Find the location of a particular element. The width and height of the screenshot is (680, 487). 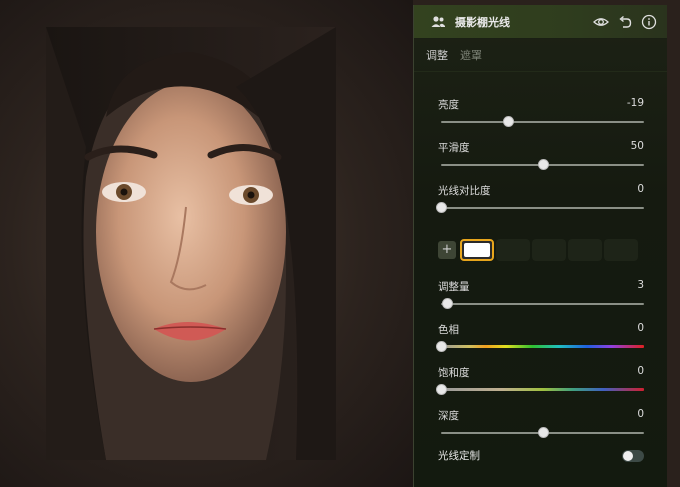

brightness-label: 亮度 is located at coordinates (448, 105).